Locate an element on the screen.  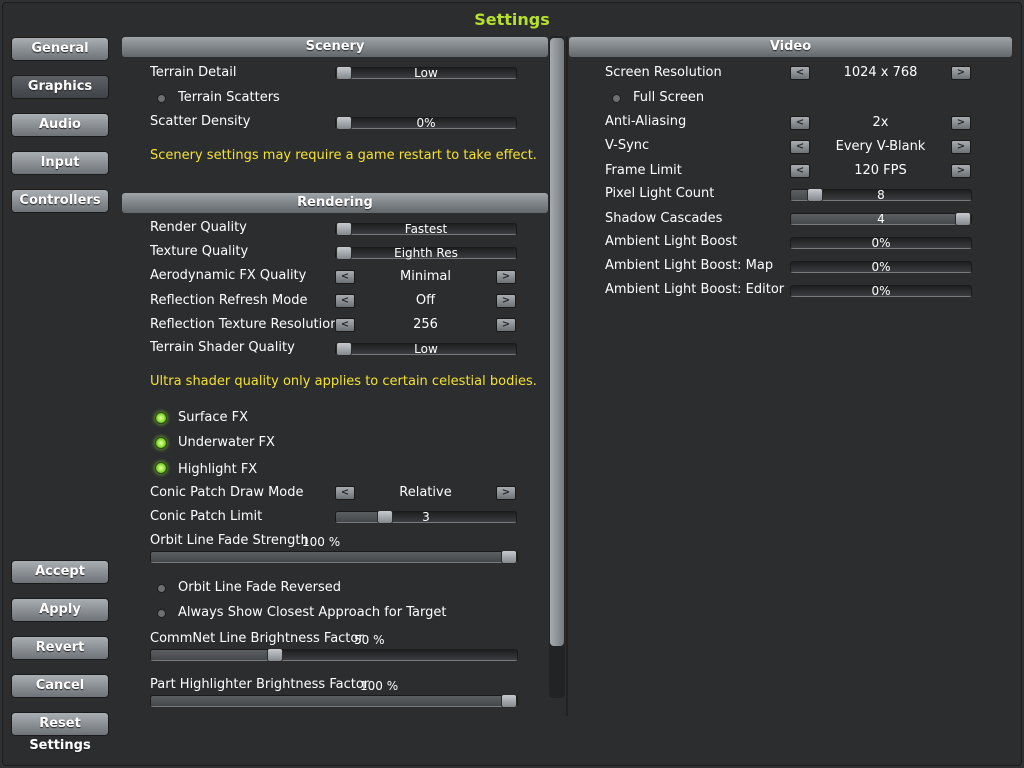
nav-general-button: General is located at coordinates (60, 49).